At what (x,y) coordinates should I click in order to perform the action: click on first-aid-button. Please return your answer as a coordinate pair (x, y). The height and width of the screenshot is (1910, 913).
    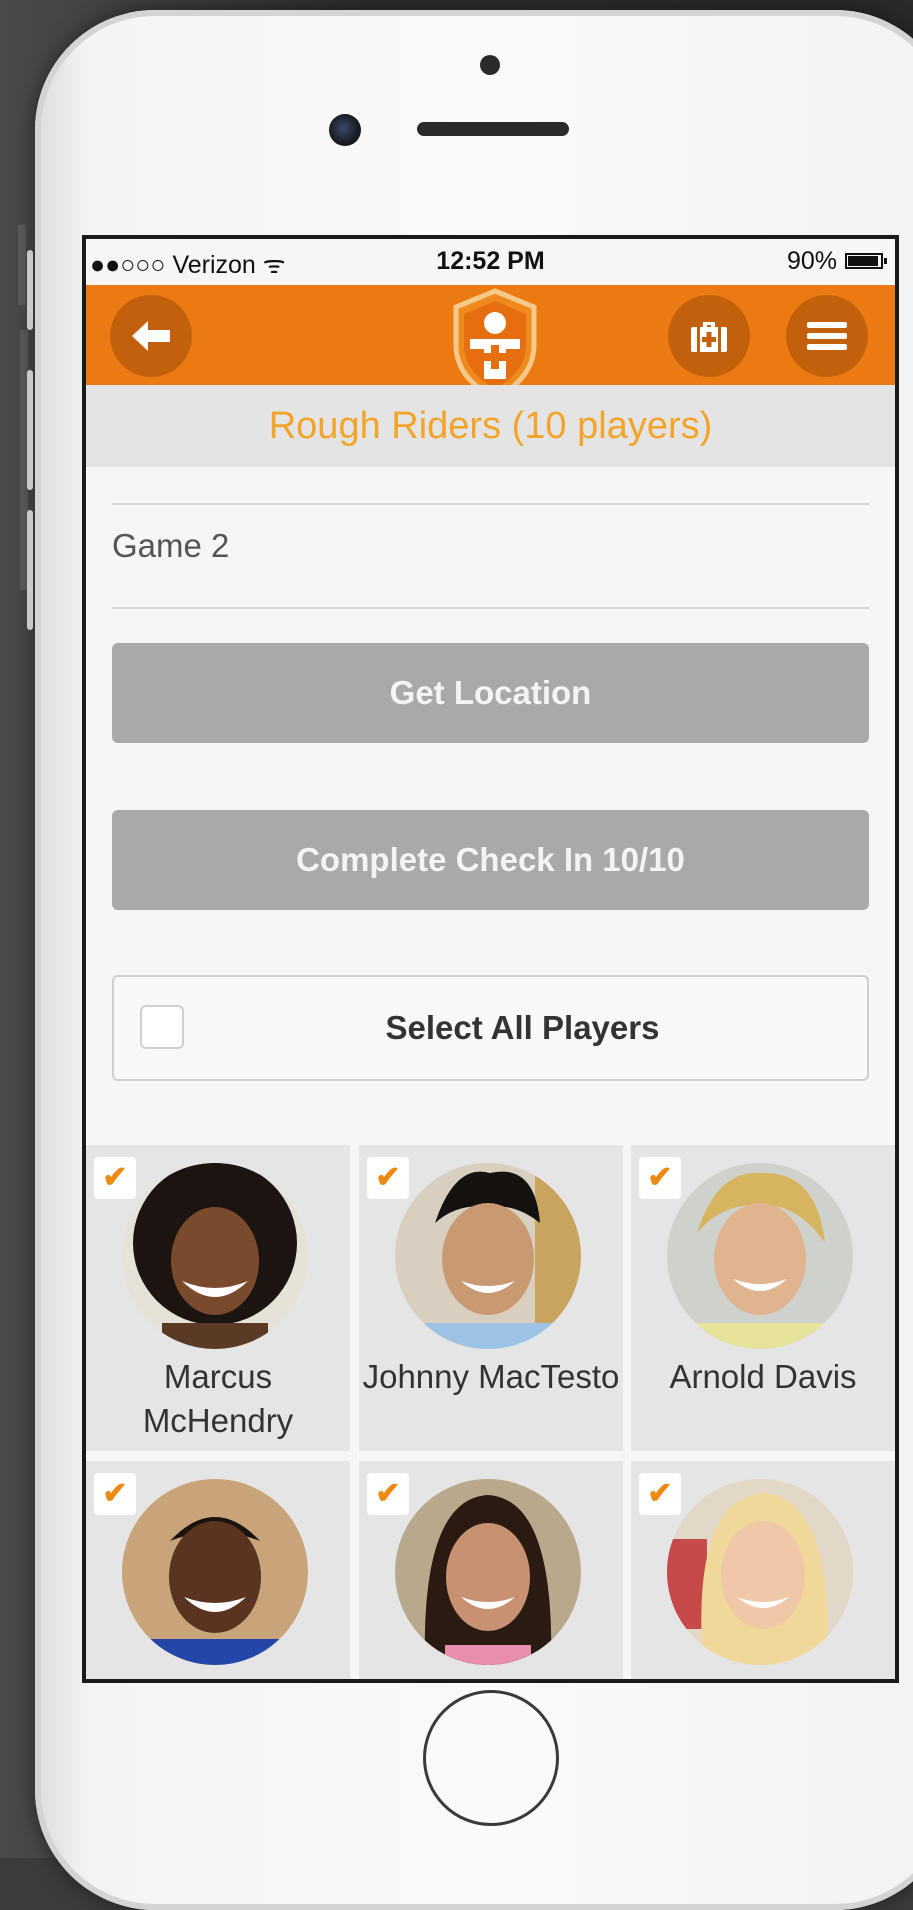
    Looking at the image, I should click on (709, 336).